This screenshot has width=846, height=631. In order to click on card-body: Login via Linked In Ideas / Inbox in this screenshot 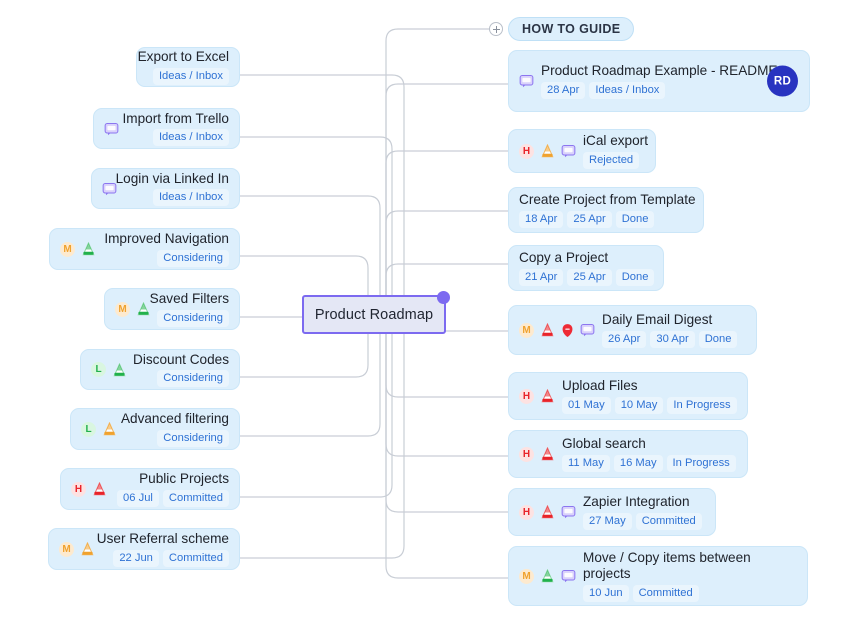, I will do `click(172, 189)`.